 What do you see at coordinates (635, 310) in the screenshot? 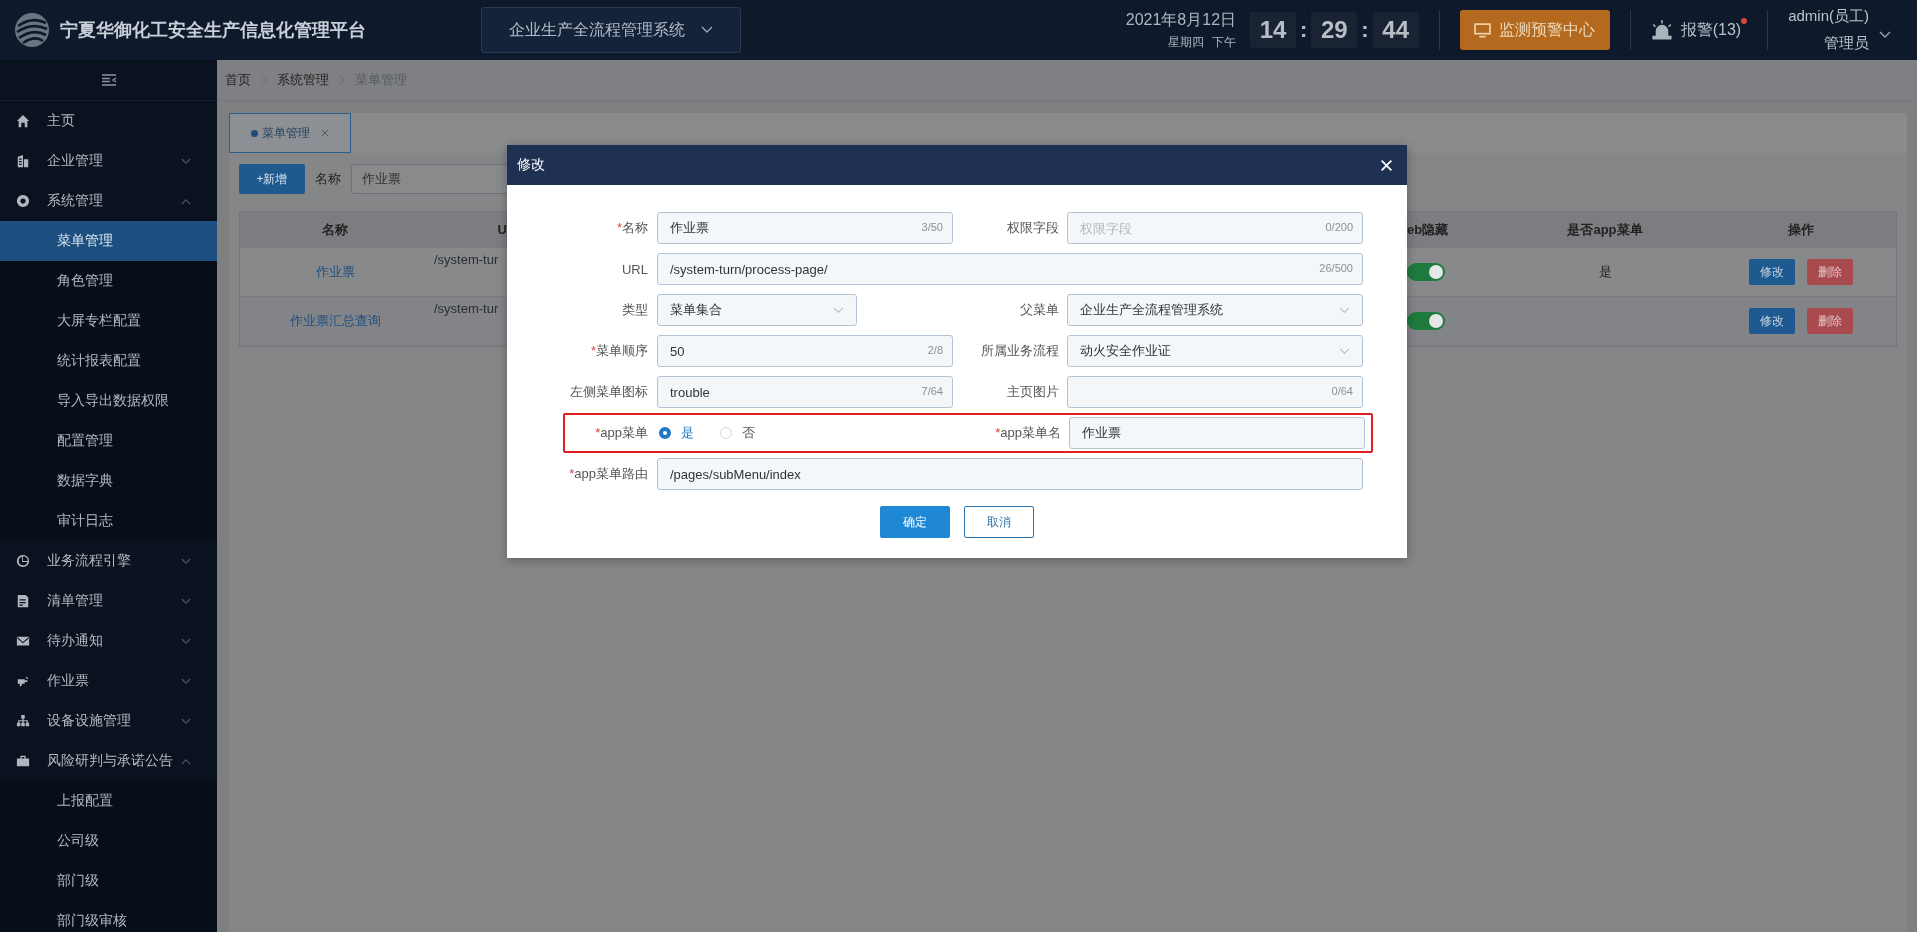
I see `field-label: 类型` at bounding box center [635, 310].